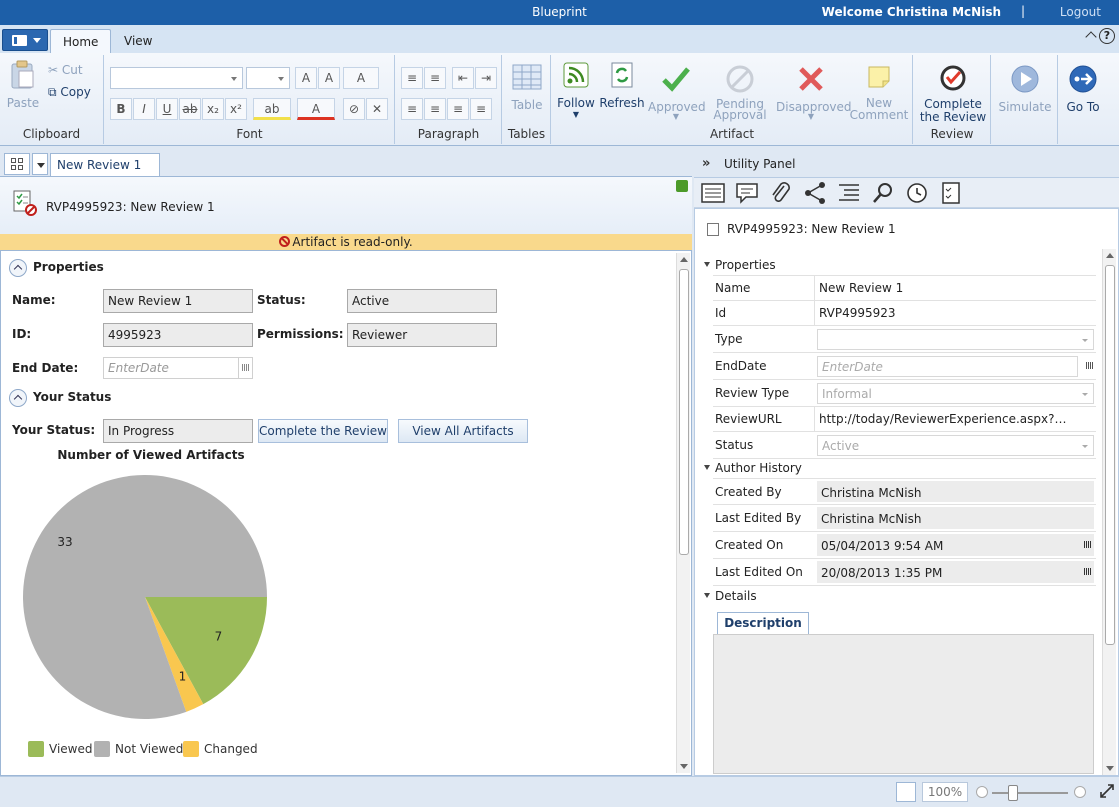 The image size is (1119, 807). What do you see at coordinates (576, 89) in the screenshot?
I see `follow-button: Follow ▼` at bounding box center [576, 89].